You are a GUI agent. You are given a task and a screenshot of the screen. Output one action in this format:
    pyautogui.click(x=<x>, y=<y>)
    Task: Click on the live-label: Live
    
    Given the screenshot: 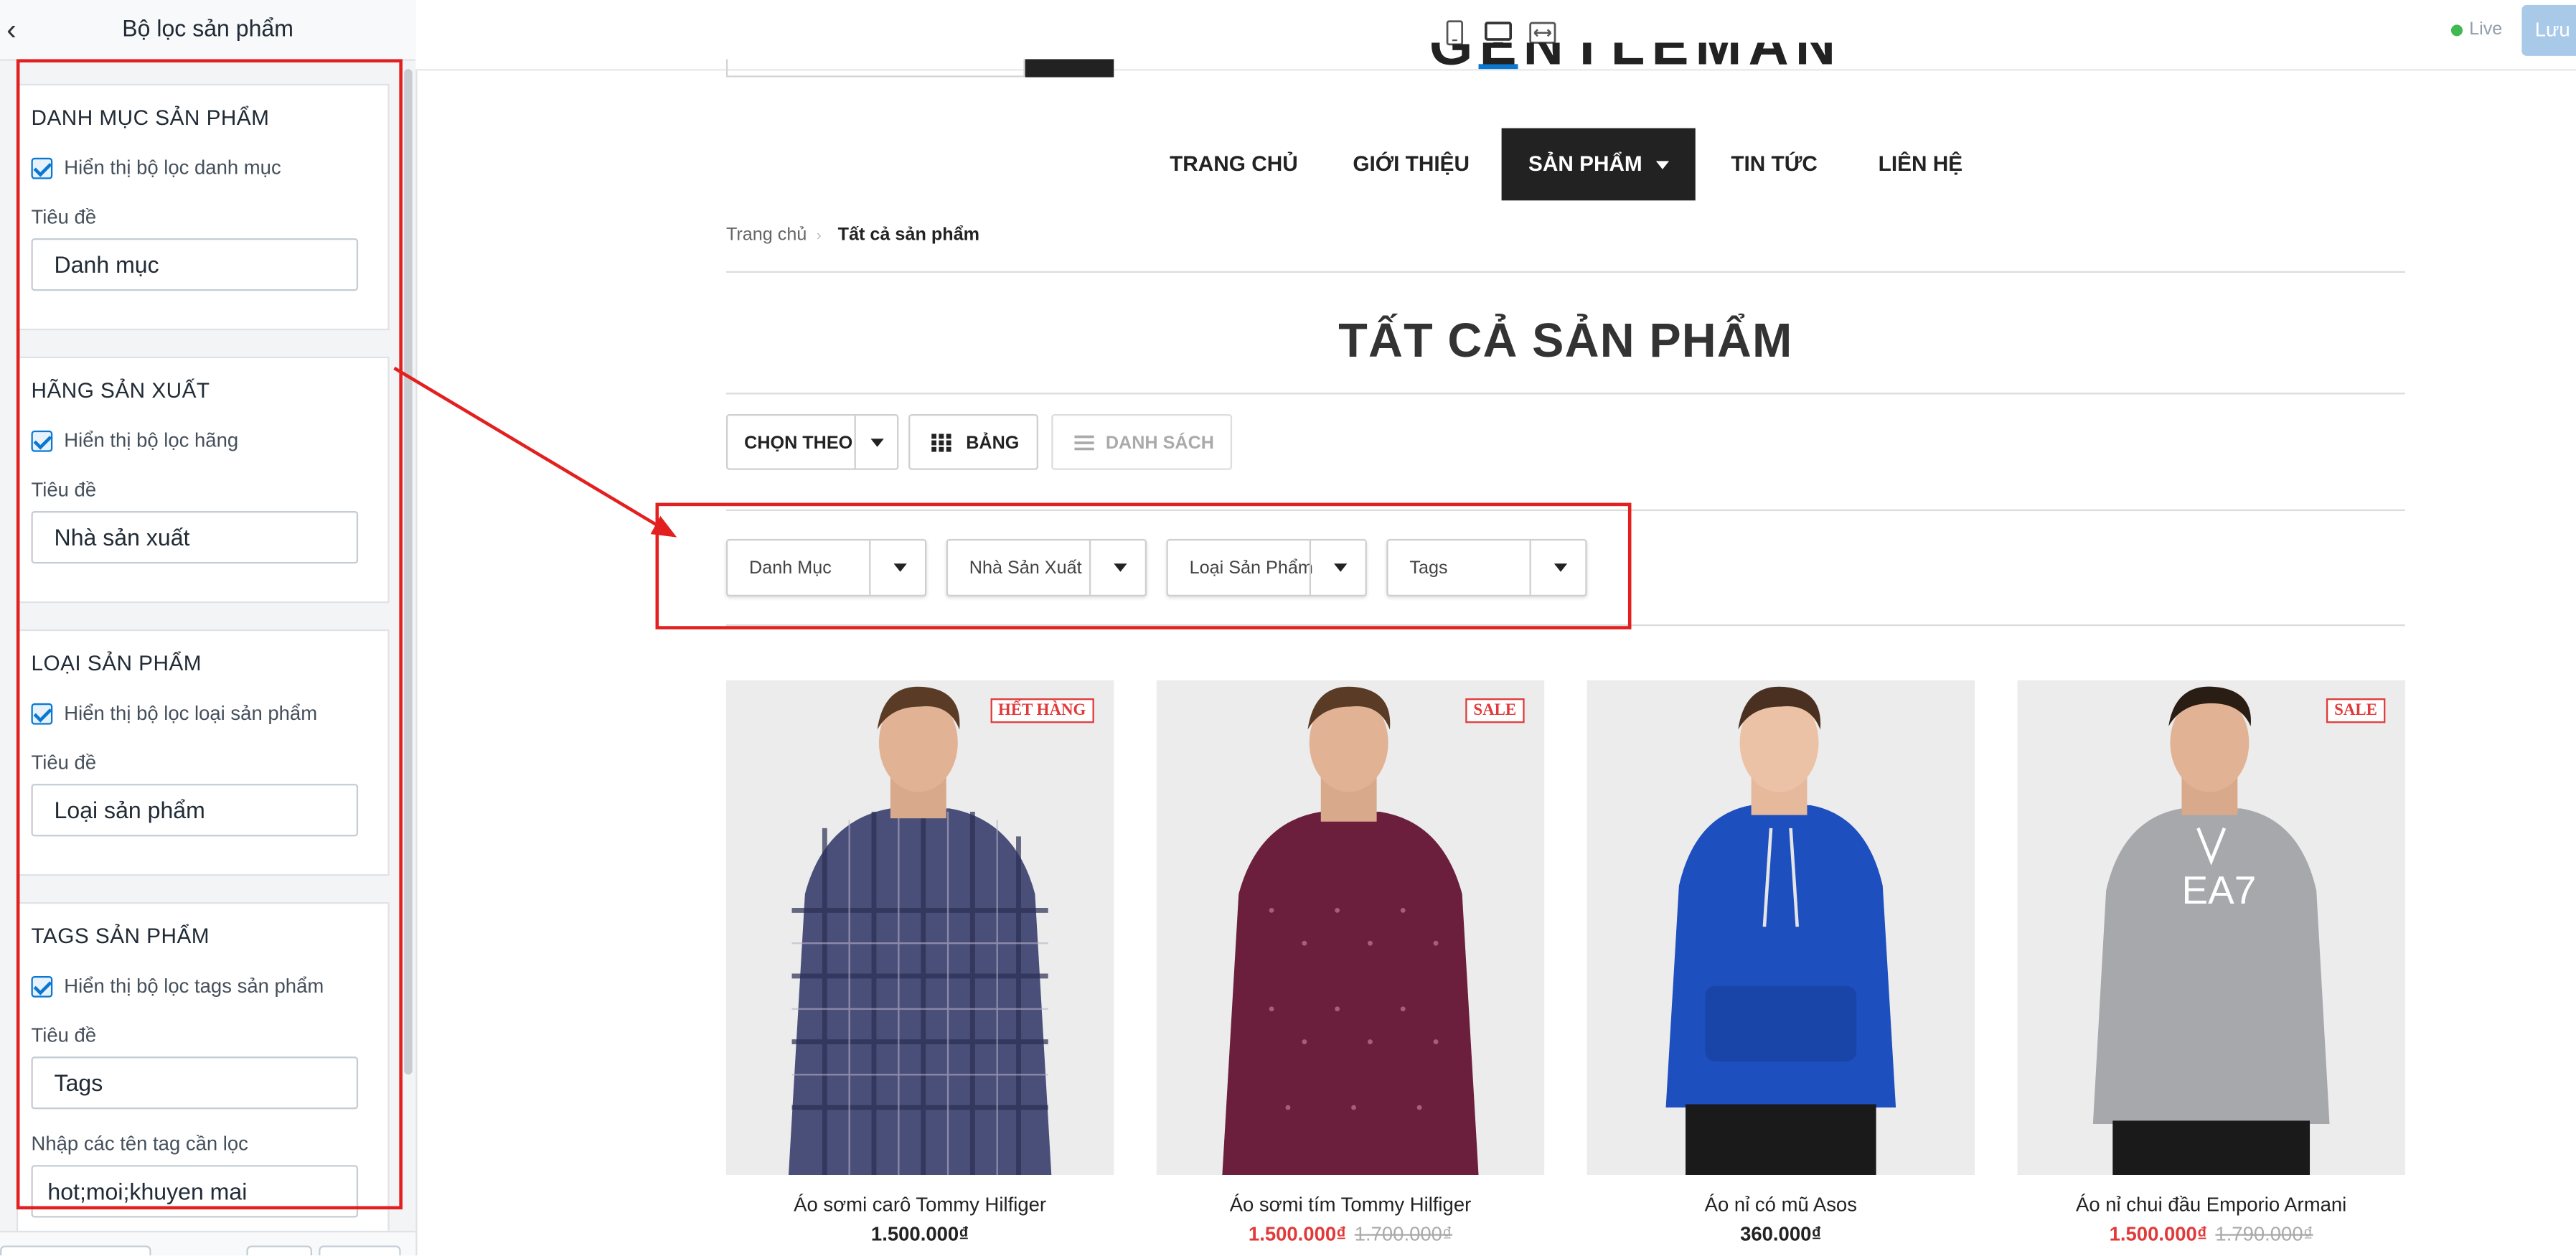 What is the action you would take?
    pyautogui.click(x=2486, y=29)
    